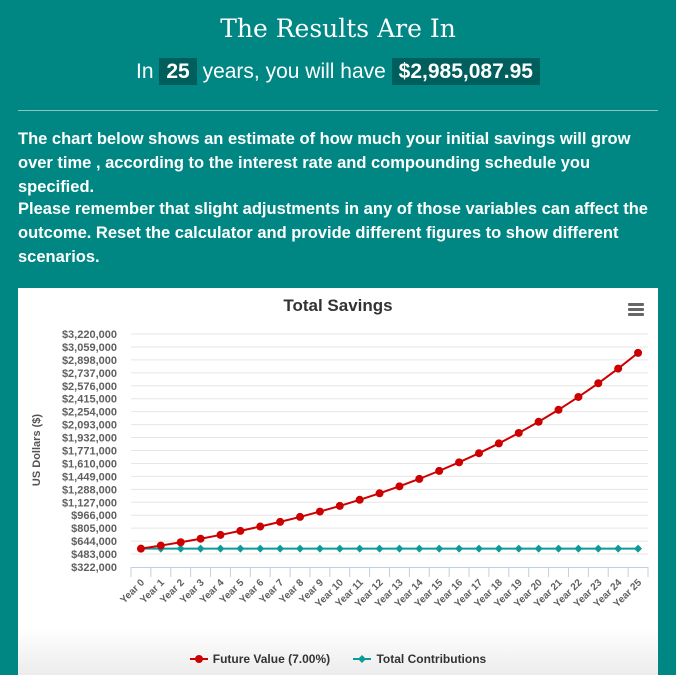 The height and width of the screenshot is (675, 676). What do you see at coordinates (465, 71) in the screenshot?
I see `final-amount: $2,985,087.95` at bounding box center [465, 71].